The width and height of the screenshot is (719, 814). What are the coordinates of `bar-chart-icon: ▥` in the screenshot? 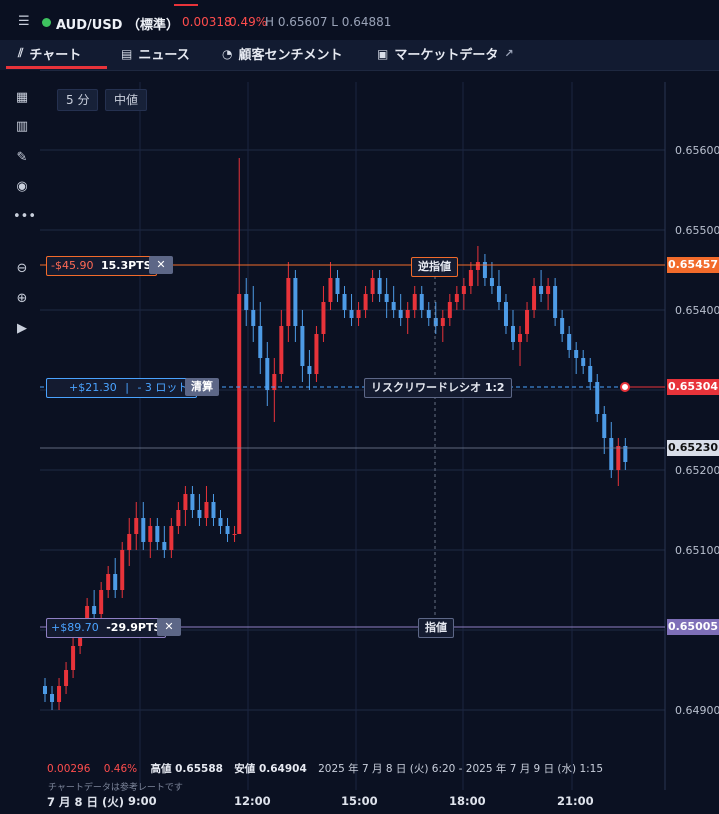 It's located at (22, 127).